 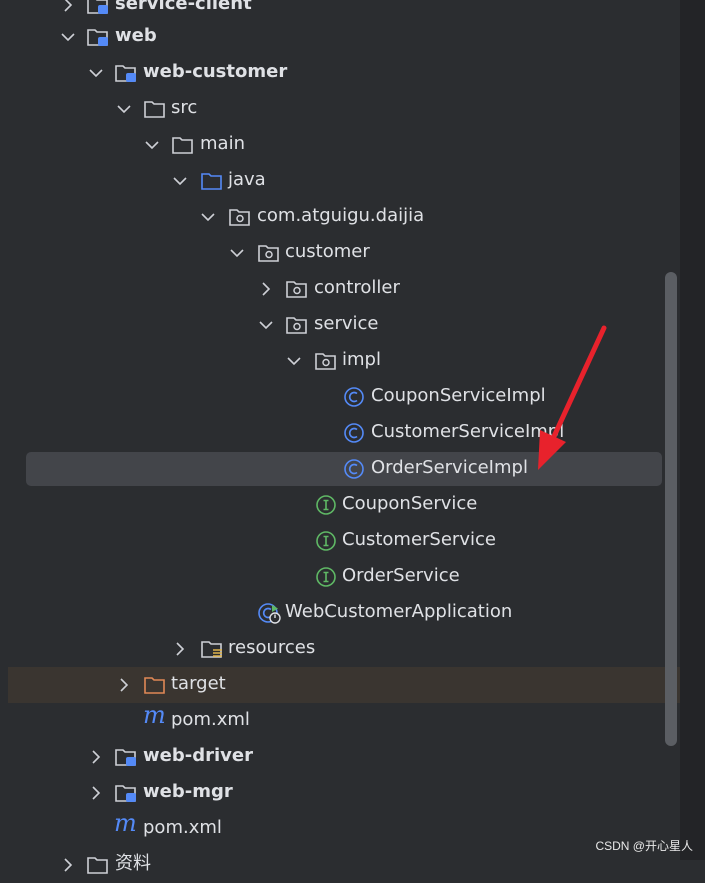 What do you see at coordinates (198, 683) in the screenshot?
I see `tree-row-label: target` at bounding box center [198, 683].